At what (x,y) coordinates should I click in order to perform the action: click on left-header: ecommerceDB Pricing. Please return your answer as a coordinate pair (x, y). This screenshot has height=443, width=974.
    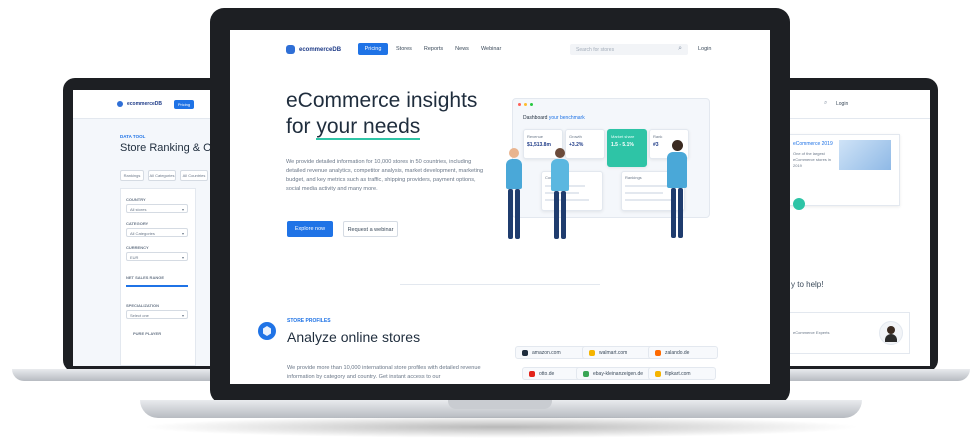
    Looking at the image, I should click on (149, 104).